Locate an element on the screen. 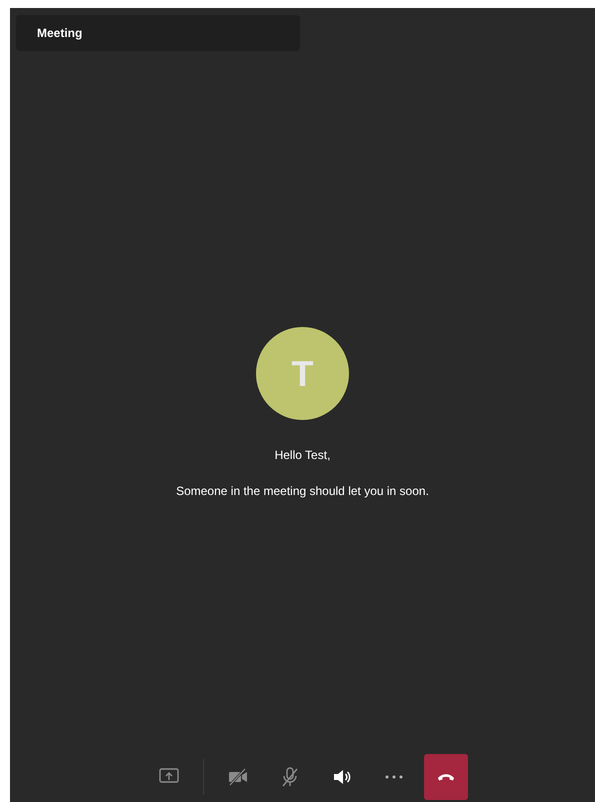 The height and width of the screenshot is (802, 595). mic-off-icon is located at coordinates (290, 777).